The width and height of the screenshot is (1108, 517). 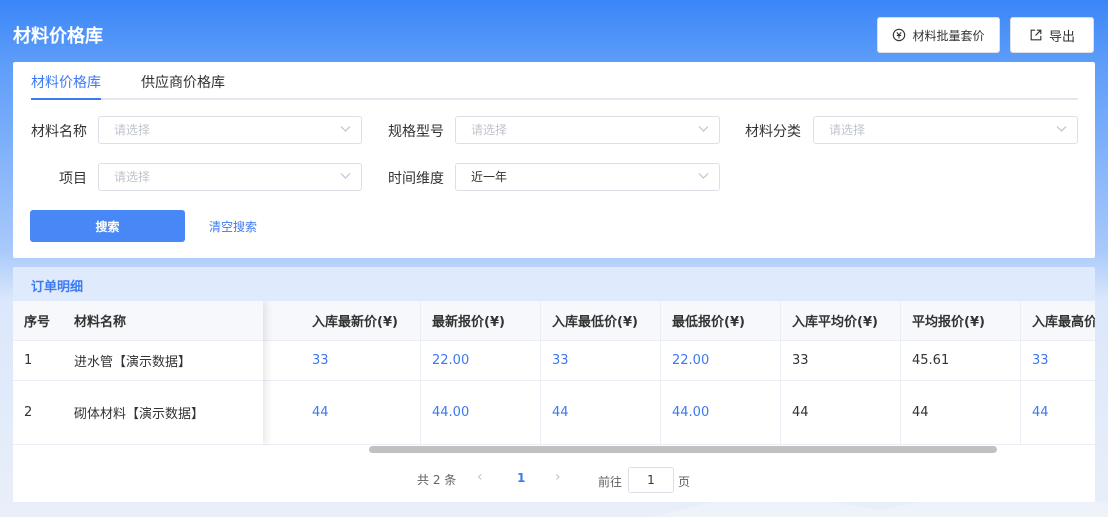 I want to click on material-category-select: 请选择, so click(x=945, y=130).